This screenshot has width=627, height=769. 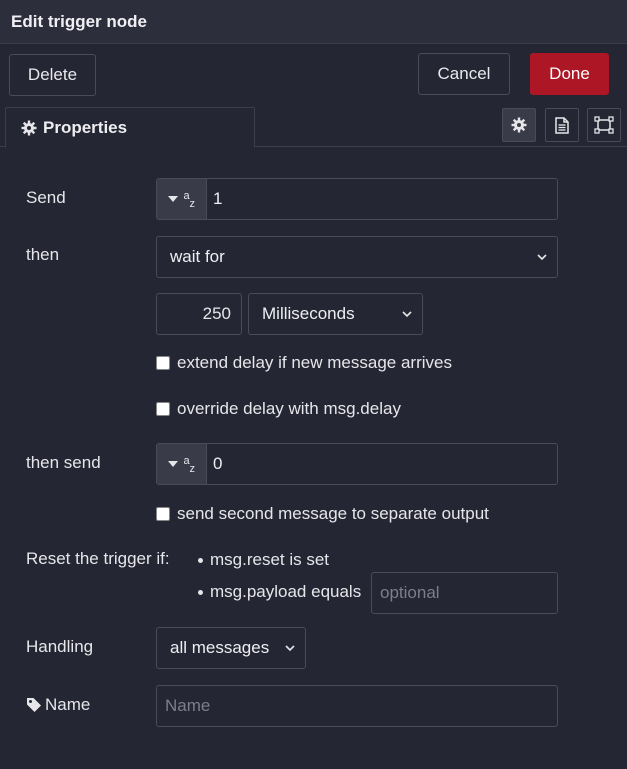 What do you see at coordinates (79, 21) in the screenshot?
I see `dialog-title: Edit trigger node` at bounding box center [79, 21].